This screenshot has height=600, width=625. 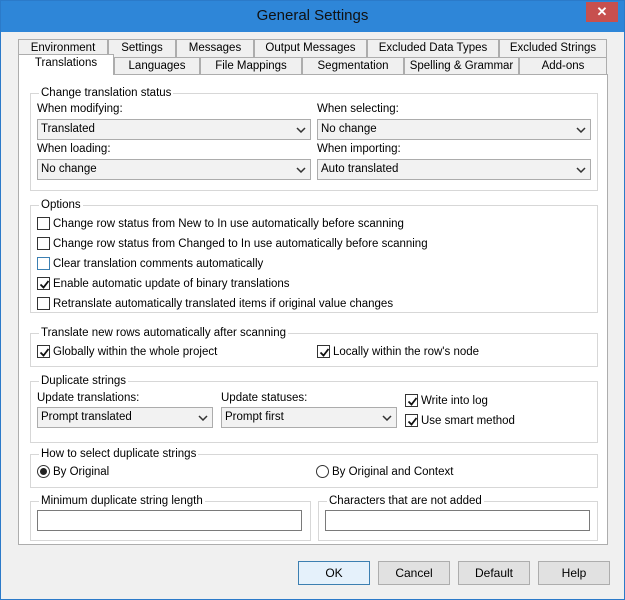 I want to click on by-original-context-radio, so click(x=322, y=471).